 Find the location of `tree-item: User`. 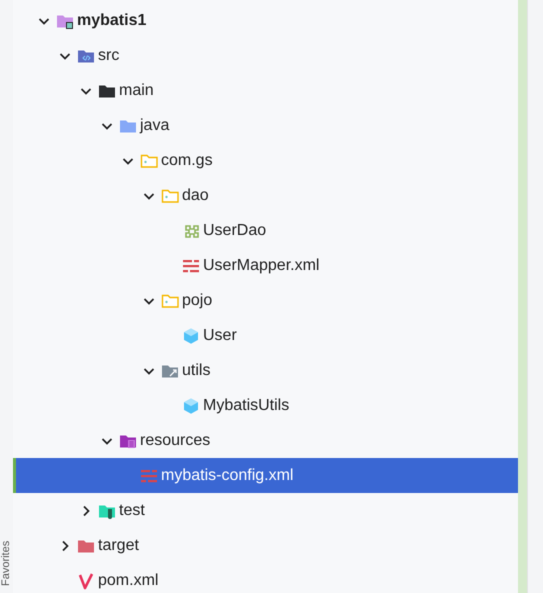

tree-item: User is located at coordinates (265, 335).